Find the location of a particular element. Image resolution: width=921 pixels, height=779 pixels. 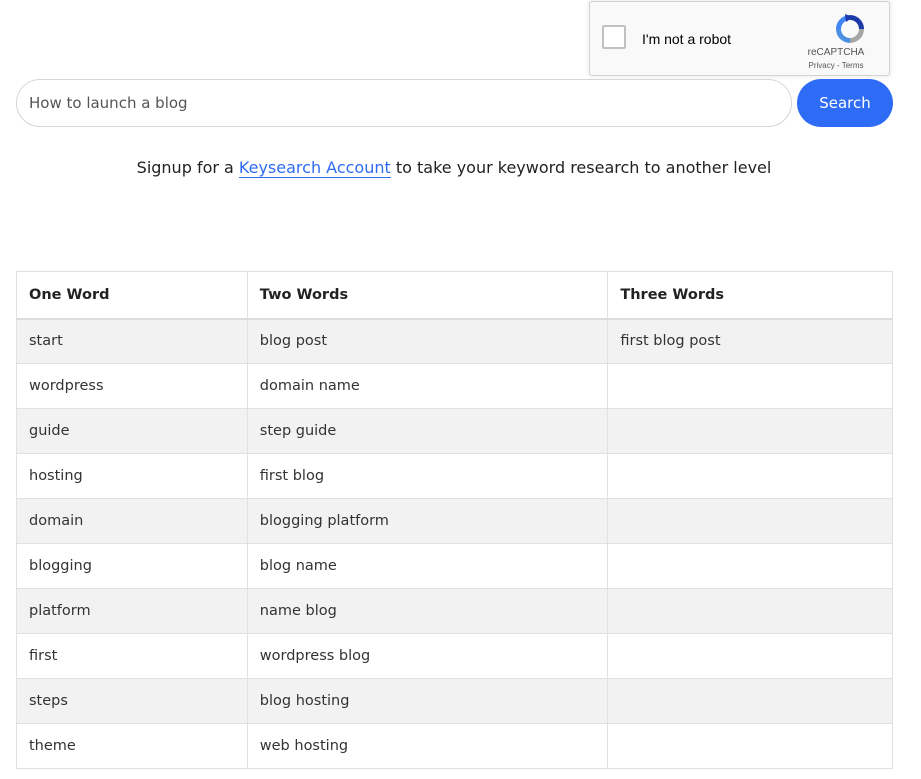

table-header-row: One Word Two Words Three Words is located at coordinates (454, 295).